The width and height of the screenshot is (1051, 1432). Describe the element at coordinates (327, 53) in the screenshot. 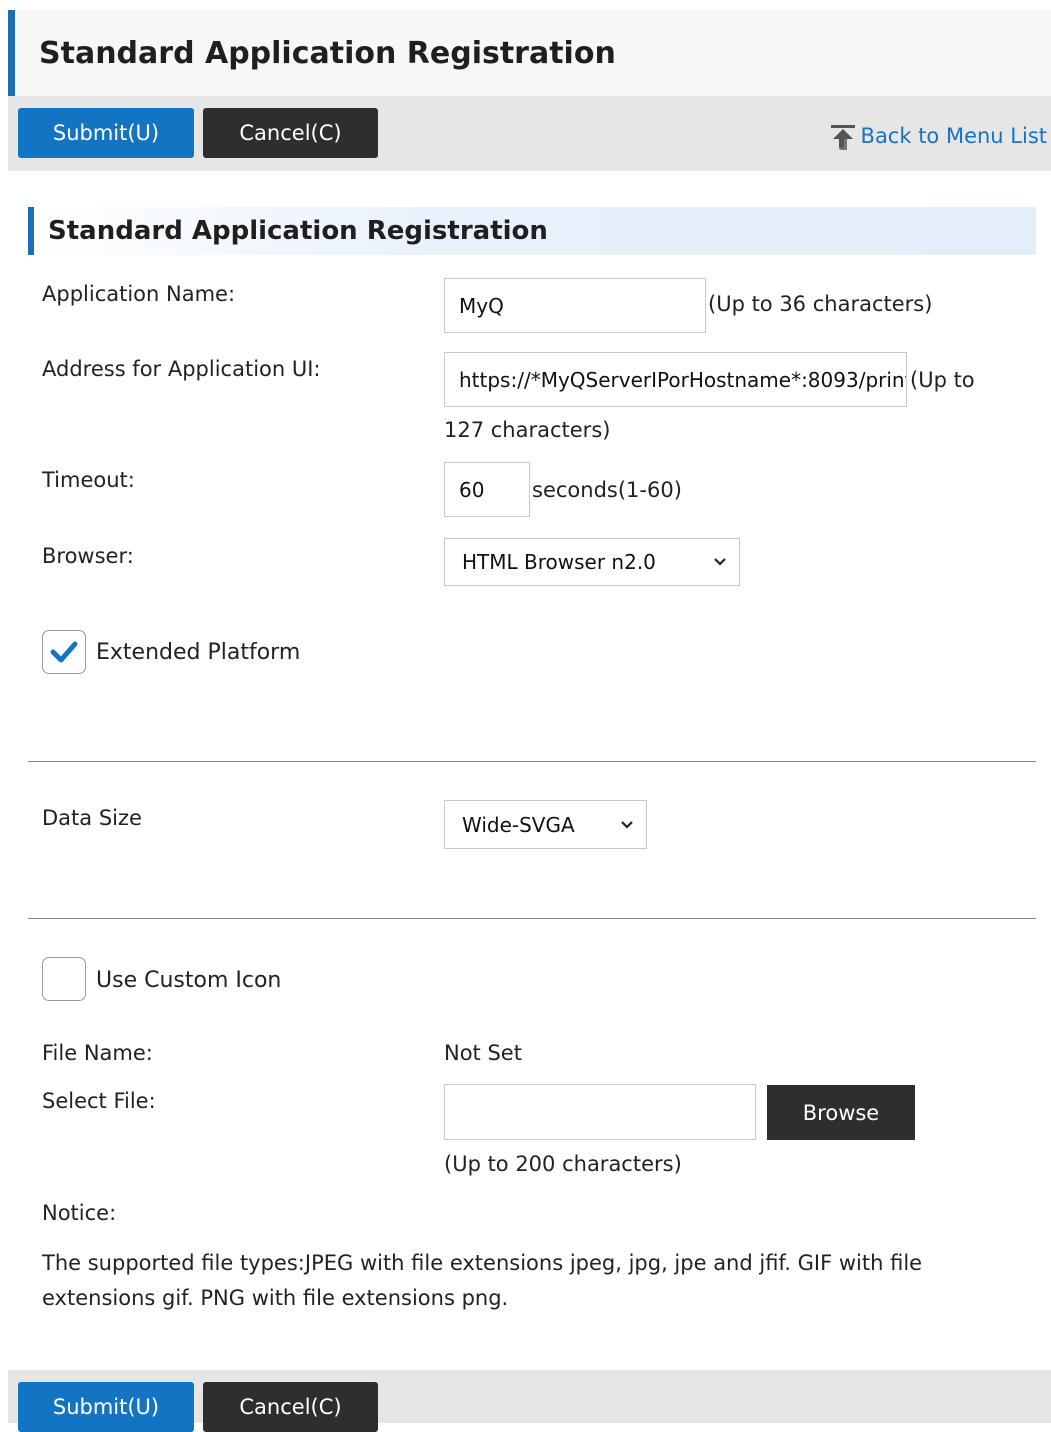

I see `page-title: Standard Application Registration` at that location.